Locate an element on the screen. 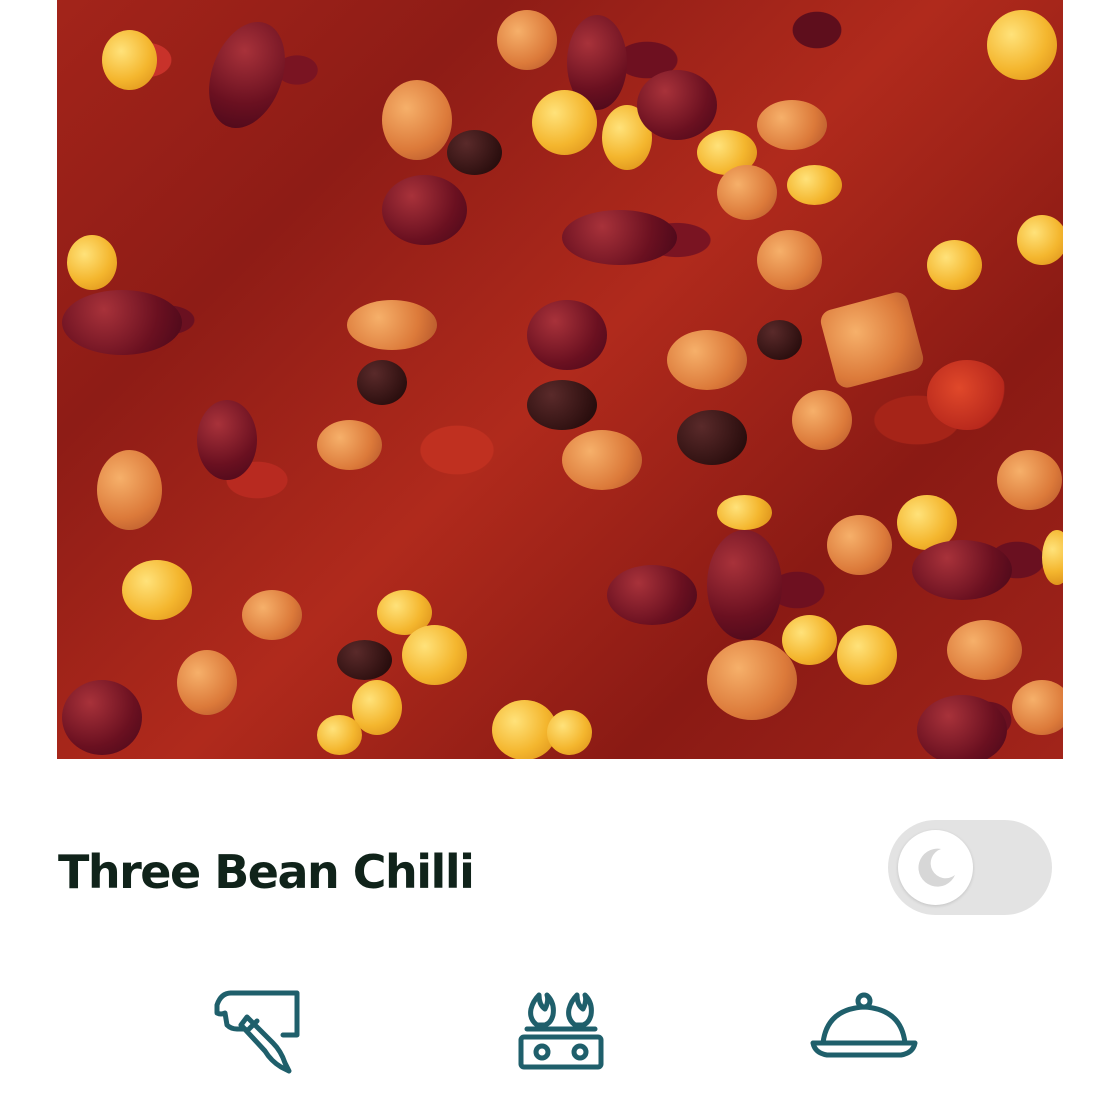 Image resolution: width=1120 pixels, height=1120 pixels. cook-step-button is located at coordinates (560, 1030).